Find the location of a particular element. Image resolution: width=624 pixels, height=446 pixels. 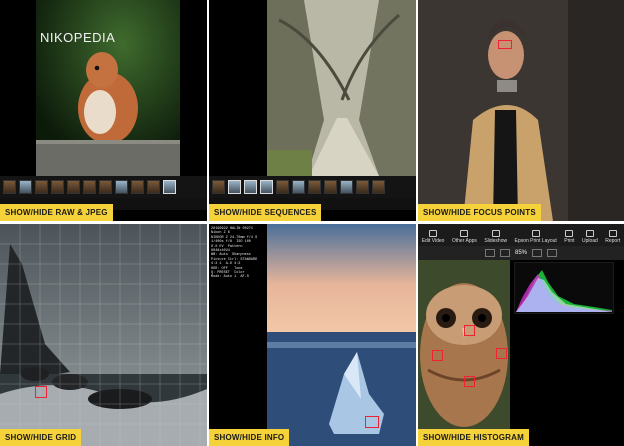

histogram-panel is located at coordinates (564, 288).